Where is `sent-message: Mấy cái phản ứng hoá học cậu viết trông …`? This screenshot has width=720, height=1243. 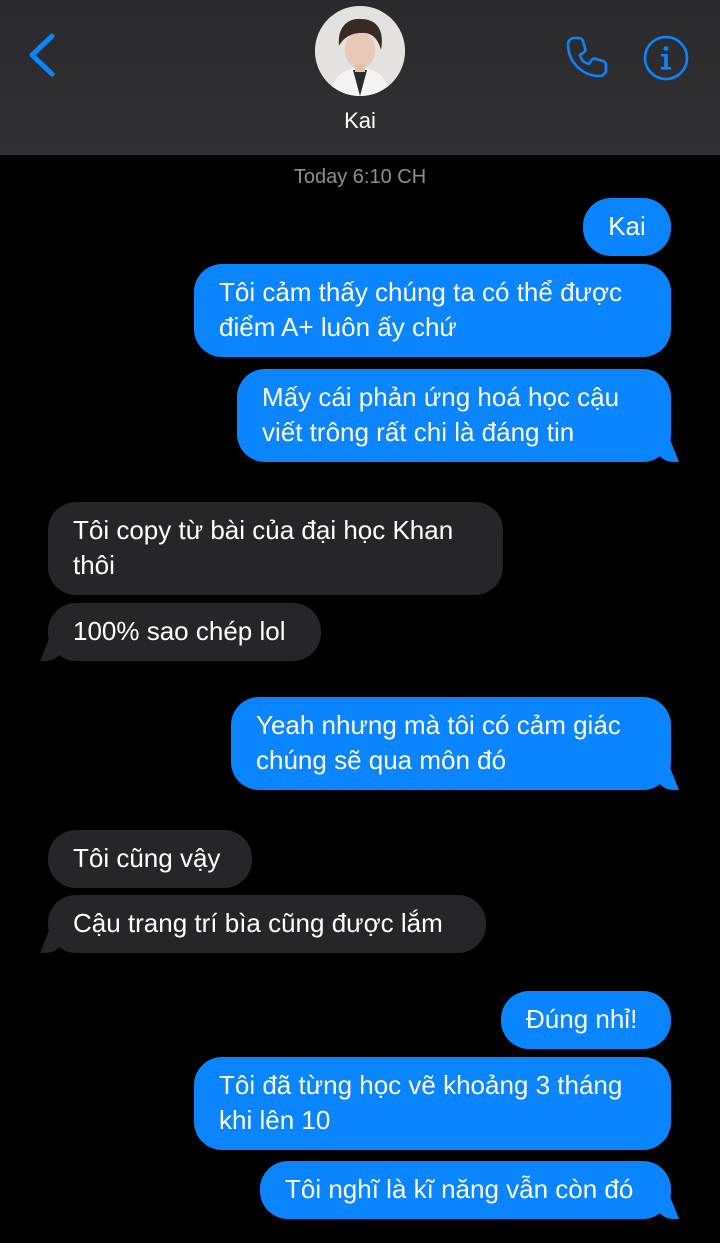
sent-message: Mấy cái phản ứng hoá học cậu viết trông … is located at coordinates (454, 415).